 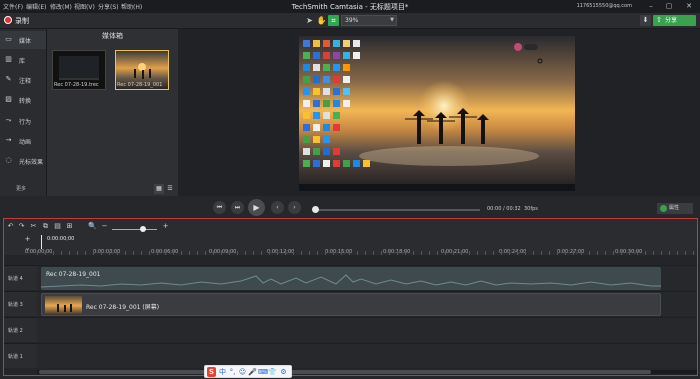 What do you see at coordinates (333, 20) in the screenshot?
I see `crop-tool-icon: ⌗` at bounding box center [333, 20].